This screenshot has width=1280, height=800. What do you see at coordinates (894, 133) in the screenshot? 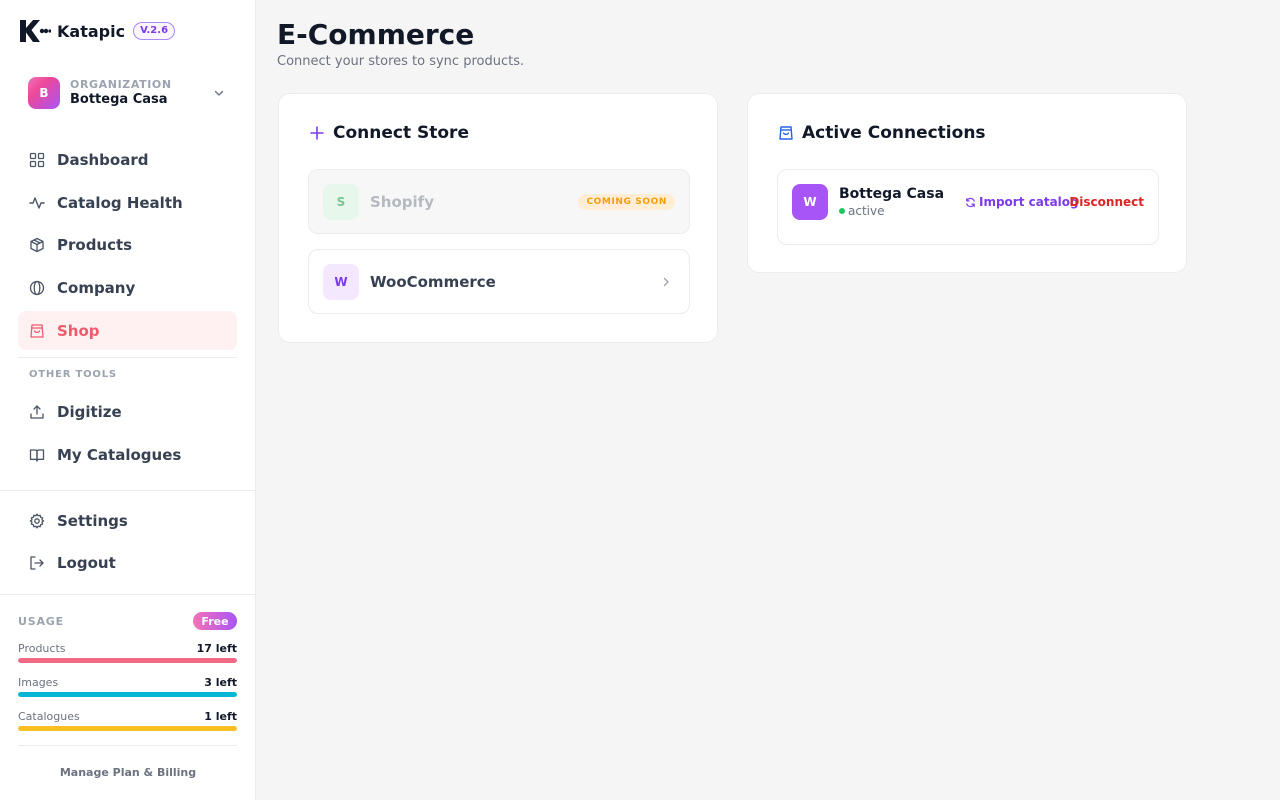
I see `card-title: Active Connections` at bounding box center [894, 133].